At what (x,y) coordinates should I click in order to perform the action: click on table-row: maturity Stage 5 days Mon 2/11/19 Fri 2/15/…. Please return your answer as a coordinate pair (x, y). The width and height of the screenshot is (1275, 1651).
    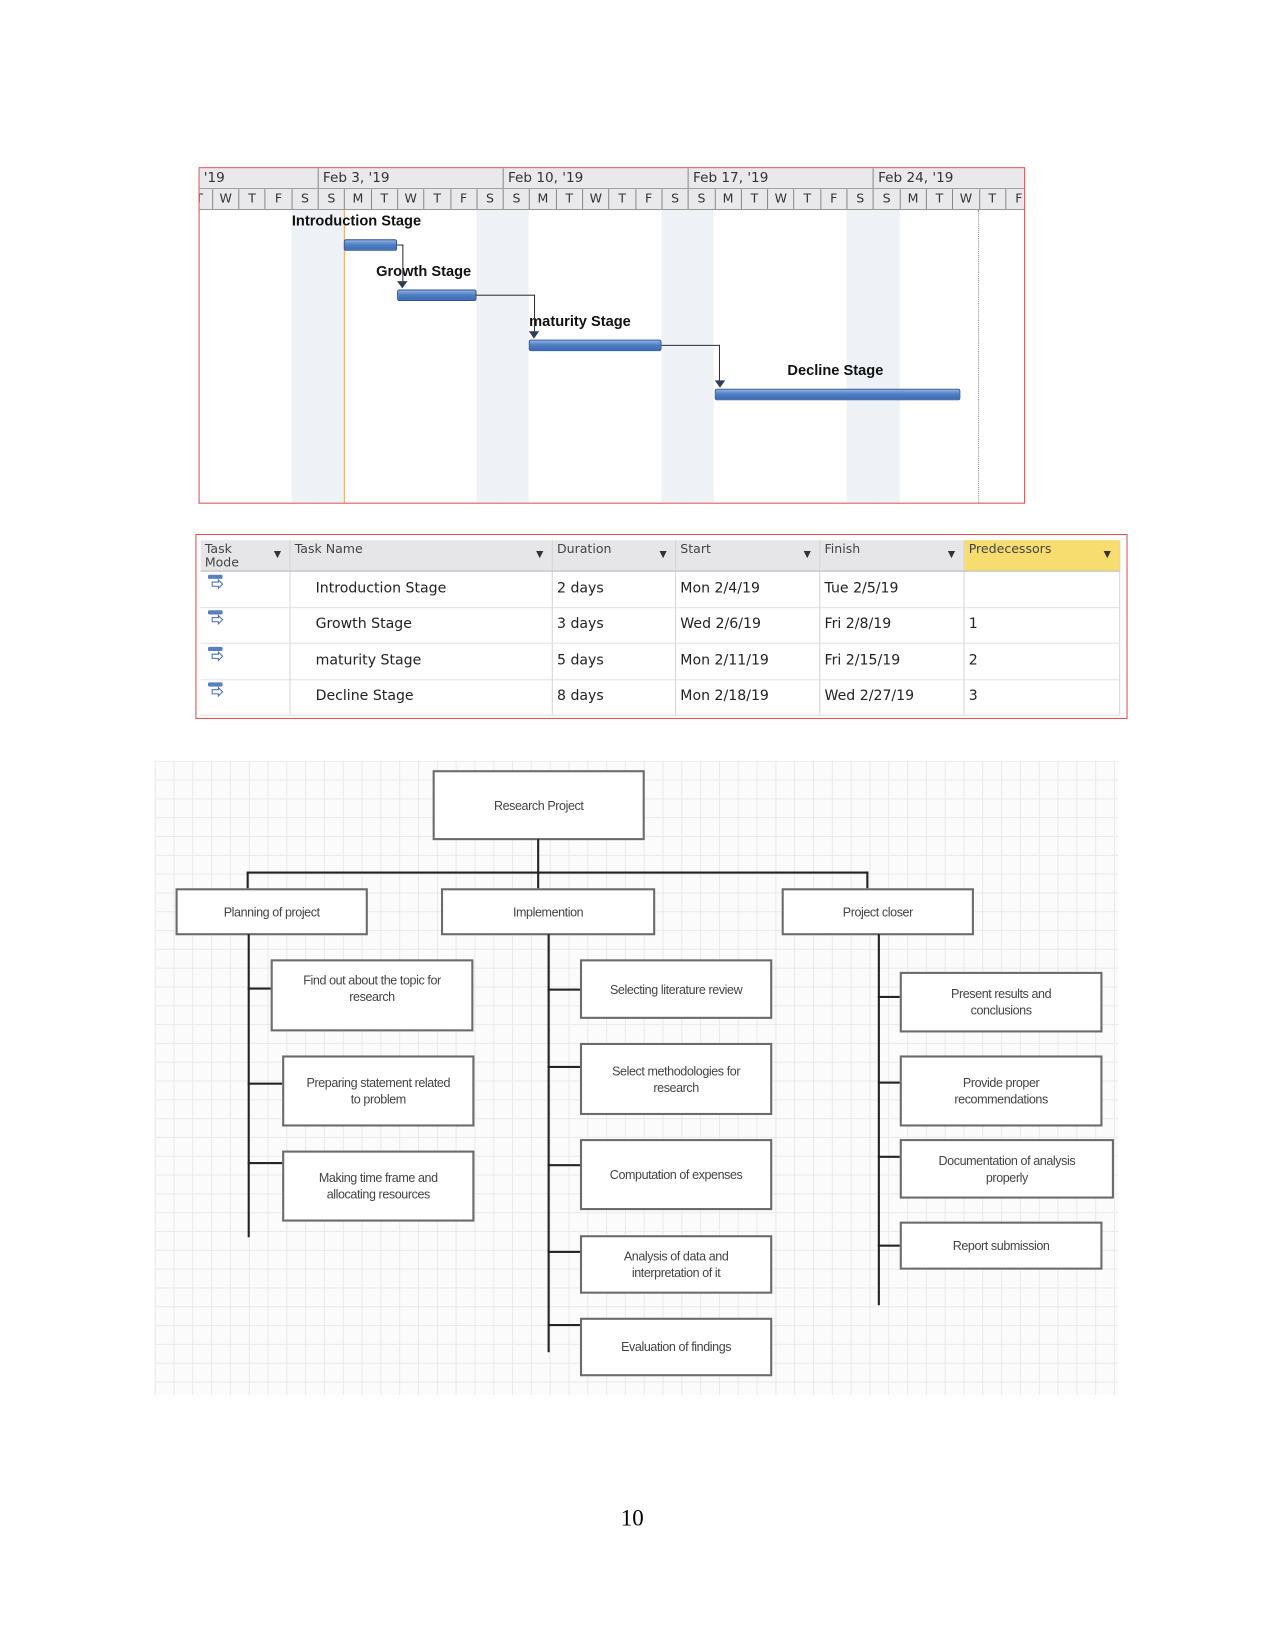
    Looking at the image, I should click on (660, 661).